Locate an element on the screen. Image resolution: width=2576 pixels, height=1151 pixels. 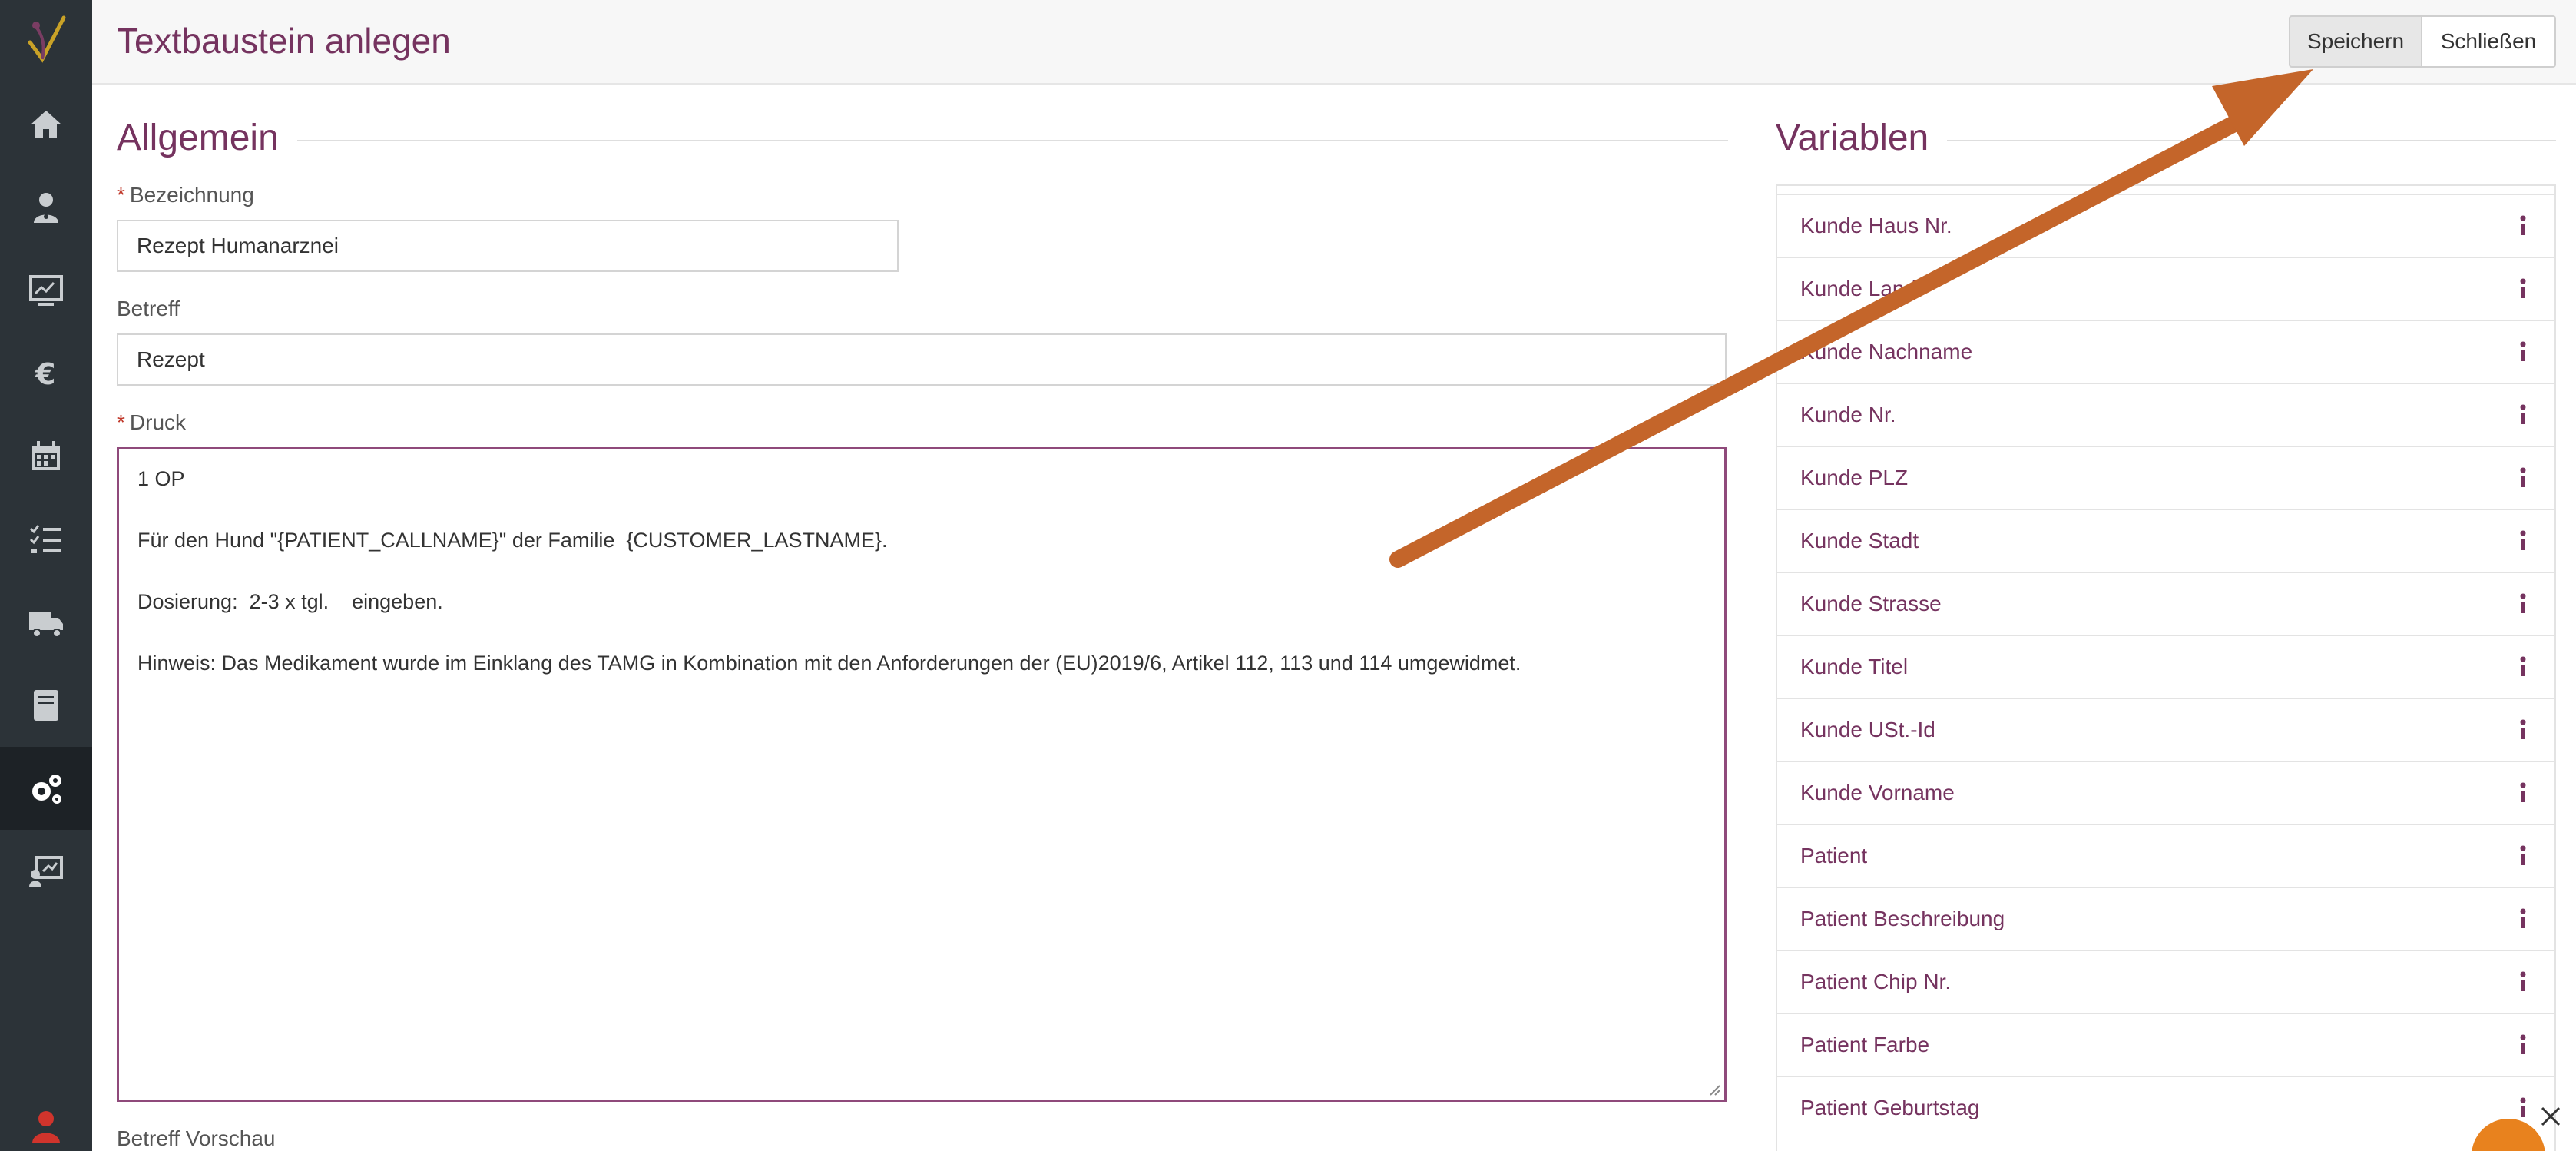
book-icon is located at coordinates (46, 705).